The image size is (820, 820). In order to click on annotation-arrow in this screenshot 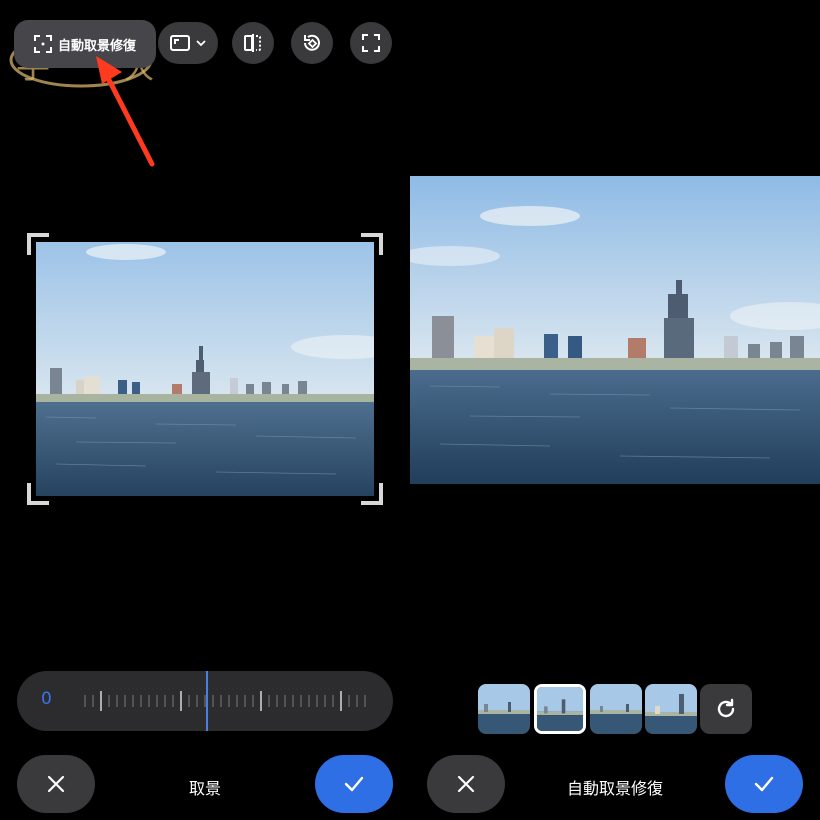, I will do `click(125, 111)`.